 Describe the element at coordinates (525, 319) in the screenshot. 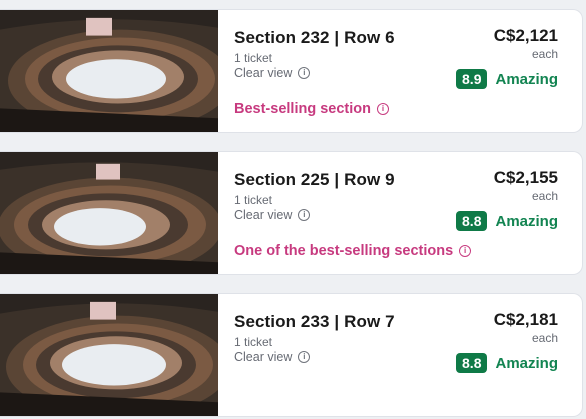

I see `ticket-price: C$2,181` at that location.